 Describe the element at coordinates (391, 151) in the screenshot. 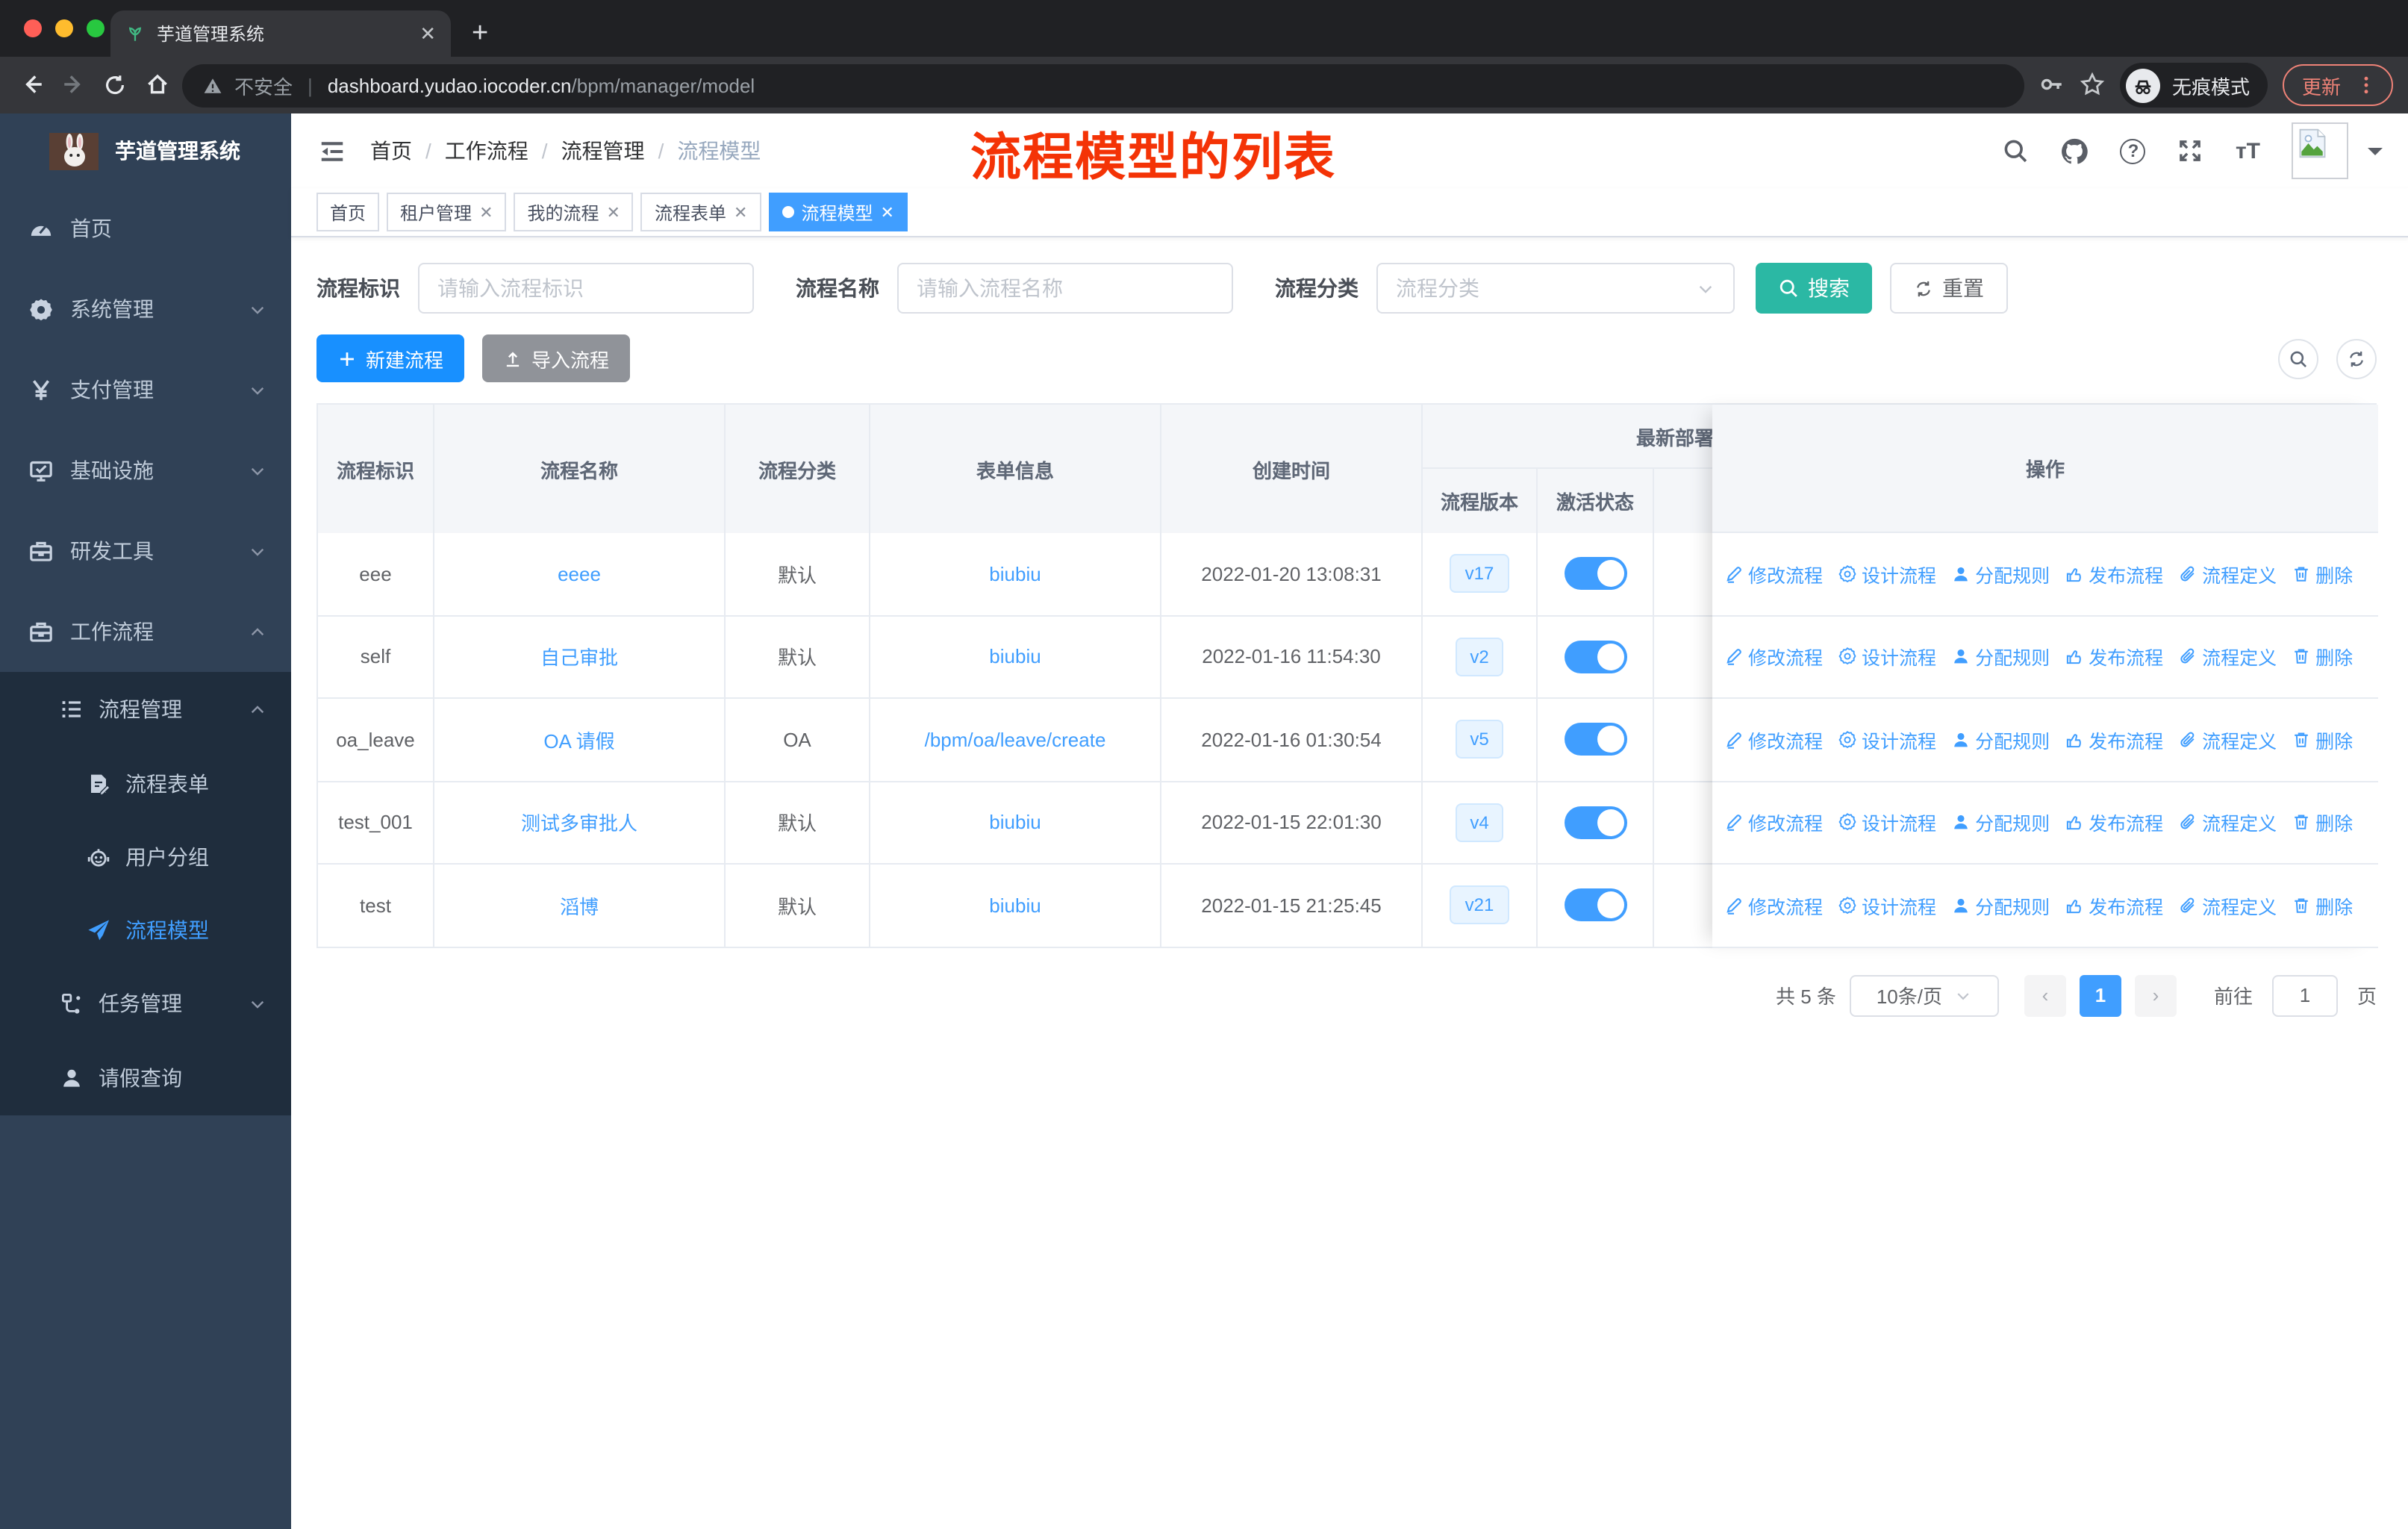

I see `breadcrumb-home: 首页` at that location.